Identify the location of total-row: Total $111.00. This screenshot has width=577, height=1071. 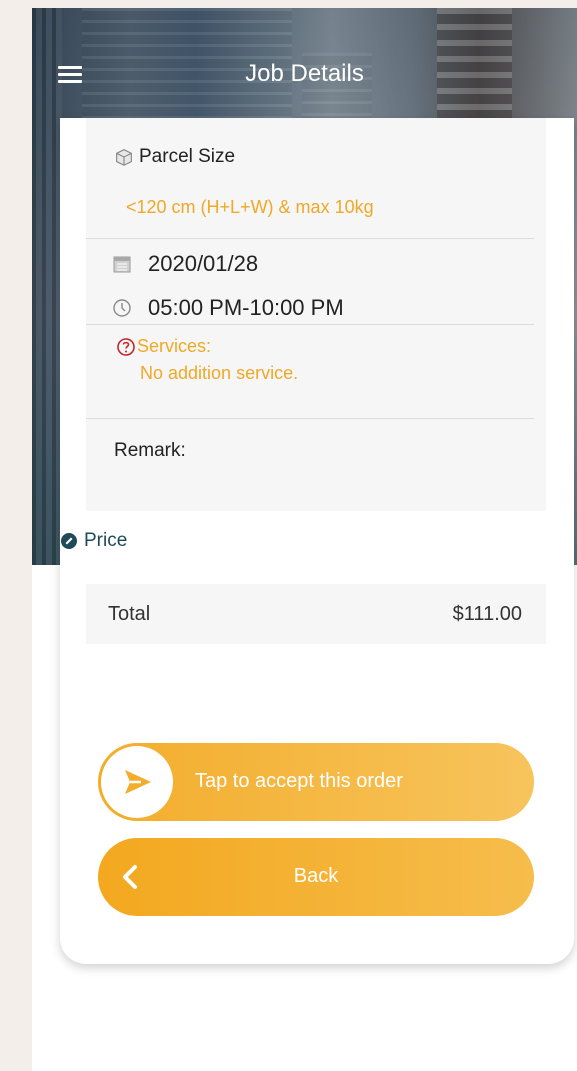
(316, 614).